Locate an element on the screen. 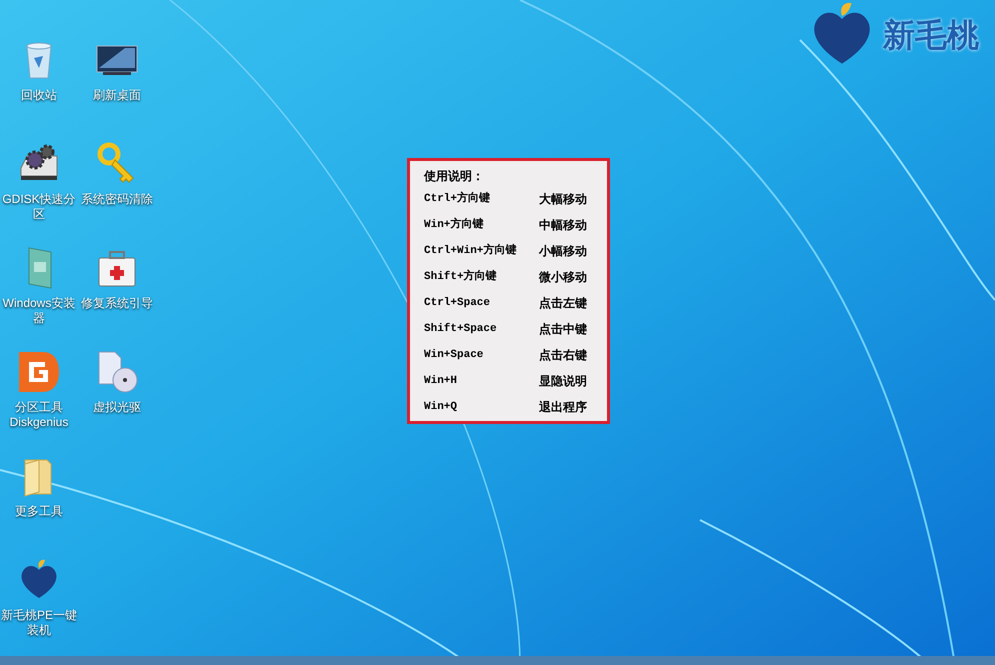  desktop-icon-label: 分区工具Diskgenius is located at coordinates (39, 415).